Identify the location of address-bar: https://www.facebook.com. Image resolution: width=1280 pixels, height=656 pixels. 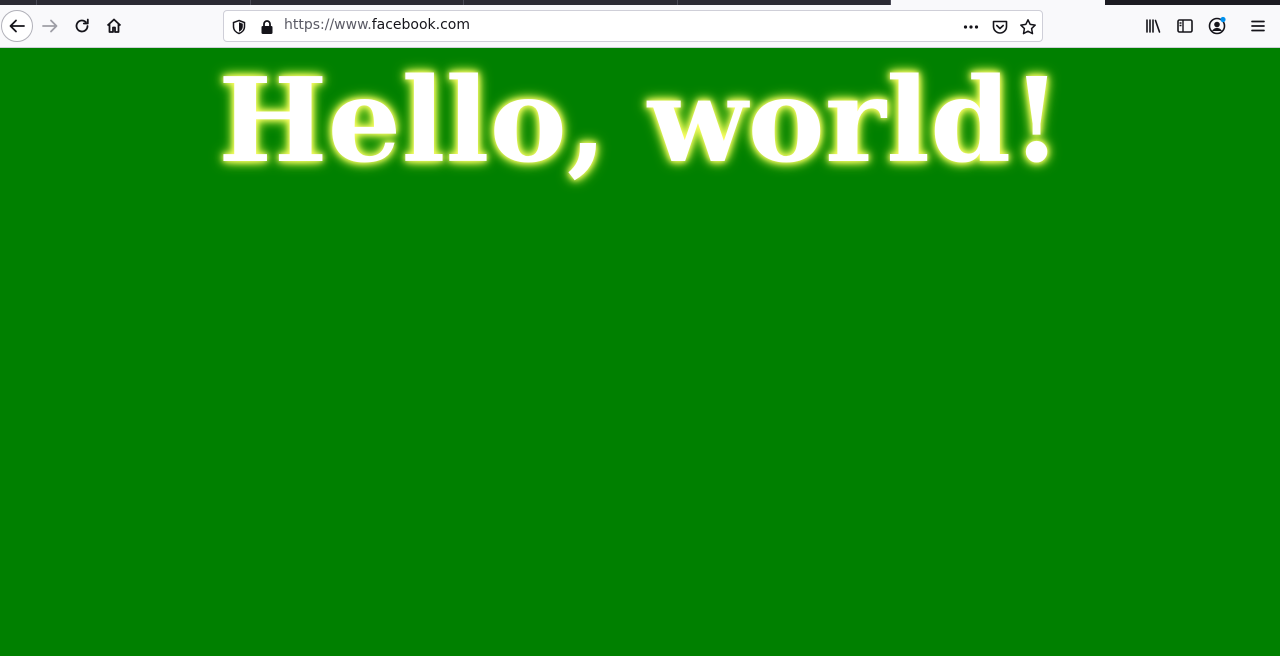
(633, 26).